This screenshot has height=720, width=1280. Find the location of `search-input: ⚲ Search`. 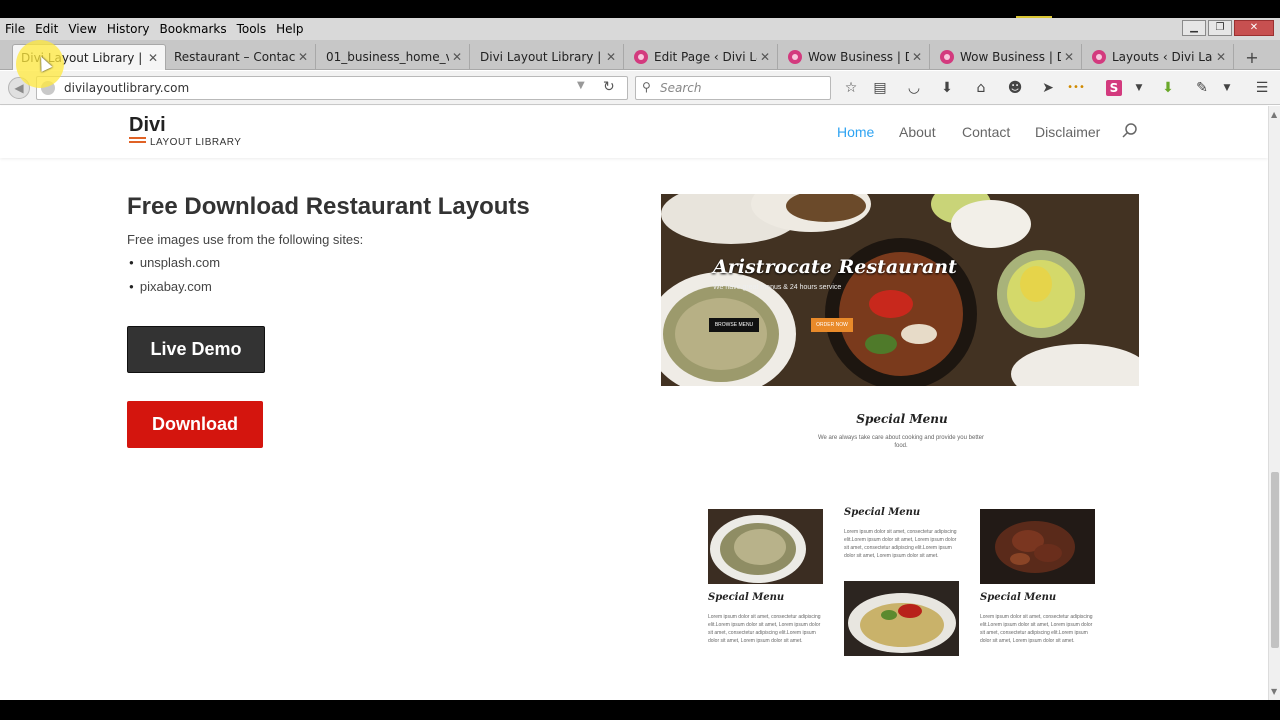

search-input: ⚲ Search is located at coordinates (733, 88).